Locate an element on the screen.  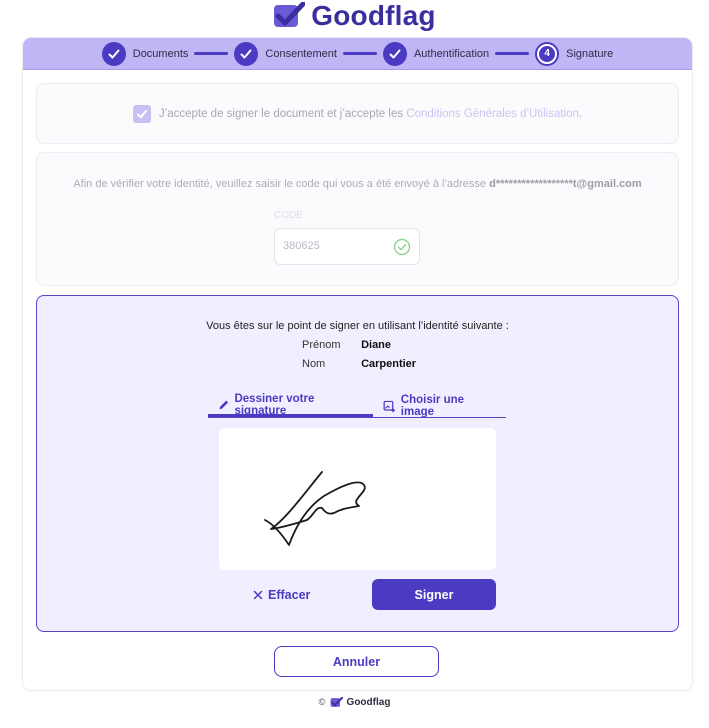
last-name-row: Nom Carpentier is located at coordinates (359, 364).